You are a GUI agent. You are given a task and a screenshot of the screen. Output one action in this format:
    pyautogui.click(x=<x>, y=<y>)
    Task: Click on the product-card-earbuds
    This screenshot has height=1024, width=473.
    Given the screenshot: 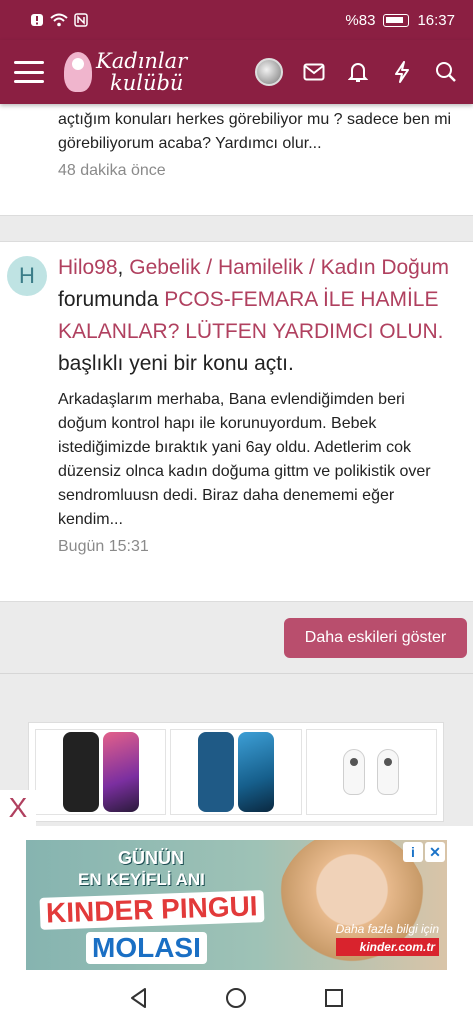 What is the action you would take?
    pyautogui.click(x=371, y=772)
    